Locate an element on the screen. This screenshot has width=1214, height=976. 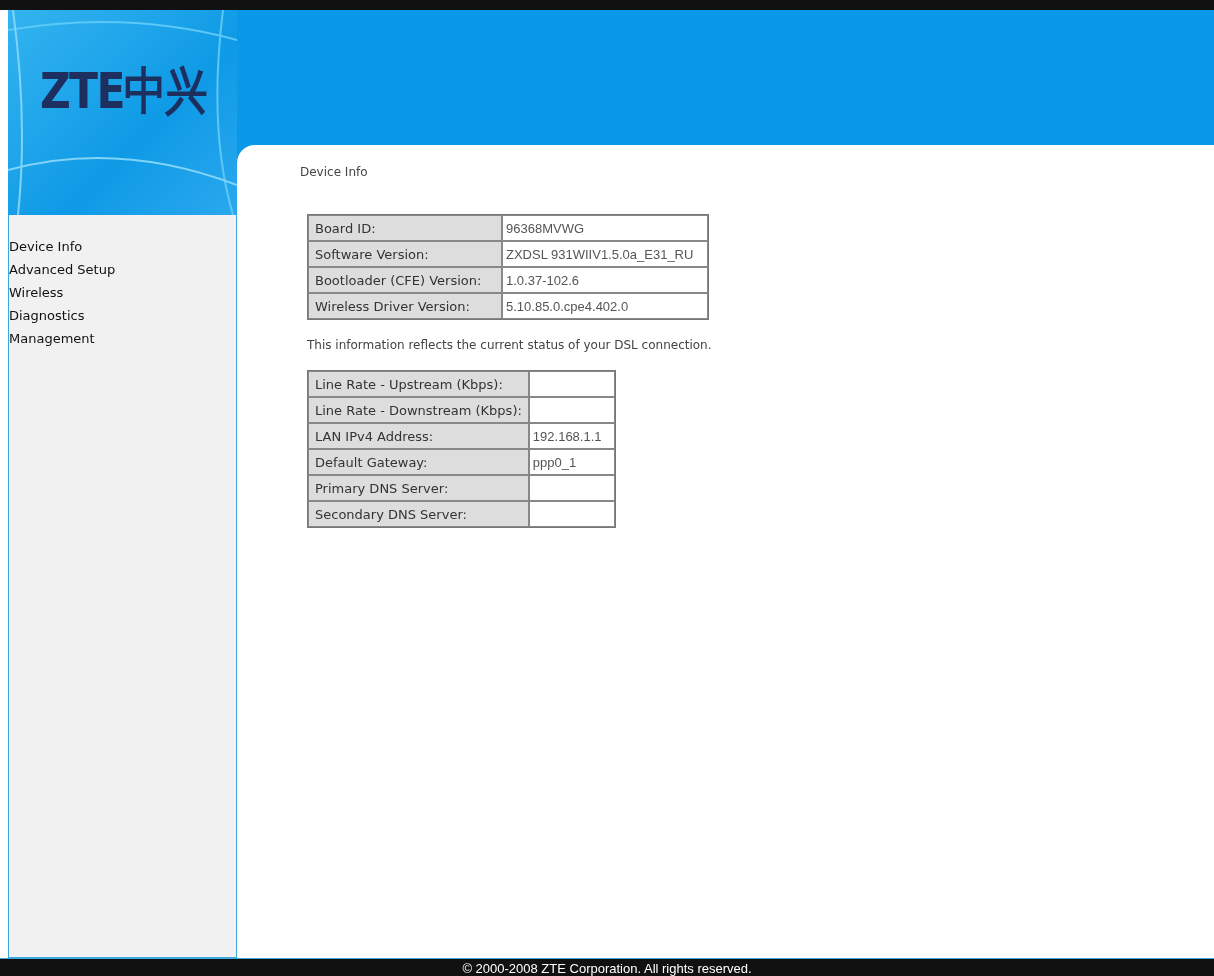
sidebar-item: Device Info is located at coordinates (46, 246).